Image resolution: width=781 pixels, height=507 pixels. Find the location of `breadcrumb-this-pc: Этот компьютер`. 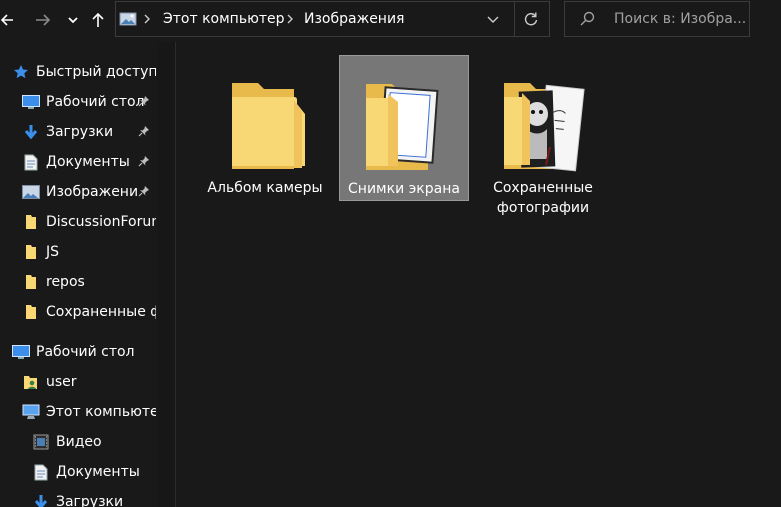

breadcrumb-this-pc: Этот компьютер is located at coordinates (224, 19).